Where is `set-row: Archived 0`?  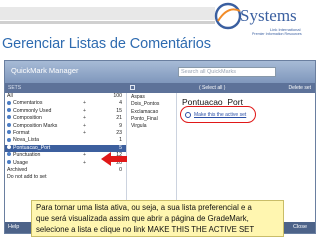 set-row: Archived 0 is located at coordinates (65, 170).